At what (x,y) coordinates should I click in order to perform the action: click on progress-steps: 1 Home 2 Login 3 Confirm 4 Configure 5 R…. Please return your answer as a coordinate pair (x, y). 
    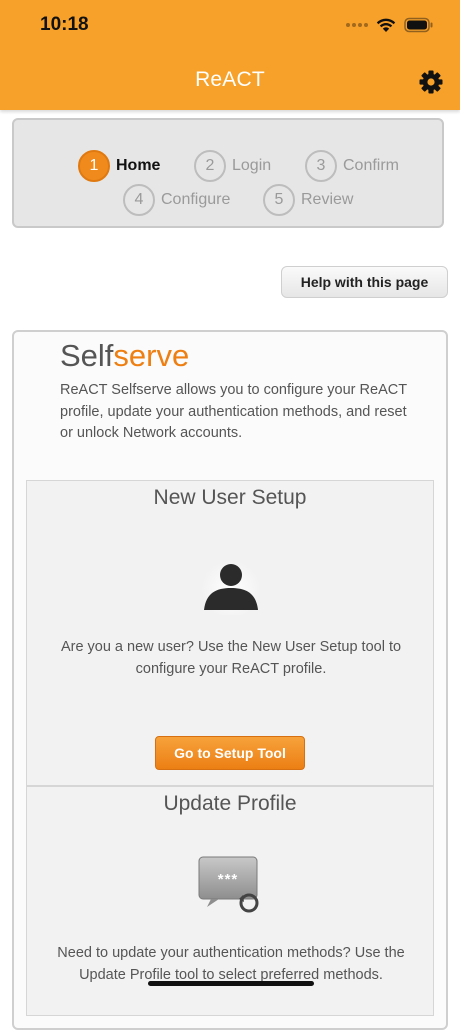
    Looking at the image, I should click on (228, 173).